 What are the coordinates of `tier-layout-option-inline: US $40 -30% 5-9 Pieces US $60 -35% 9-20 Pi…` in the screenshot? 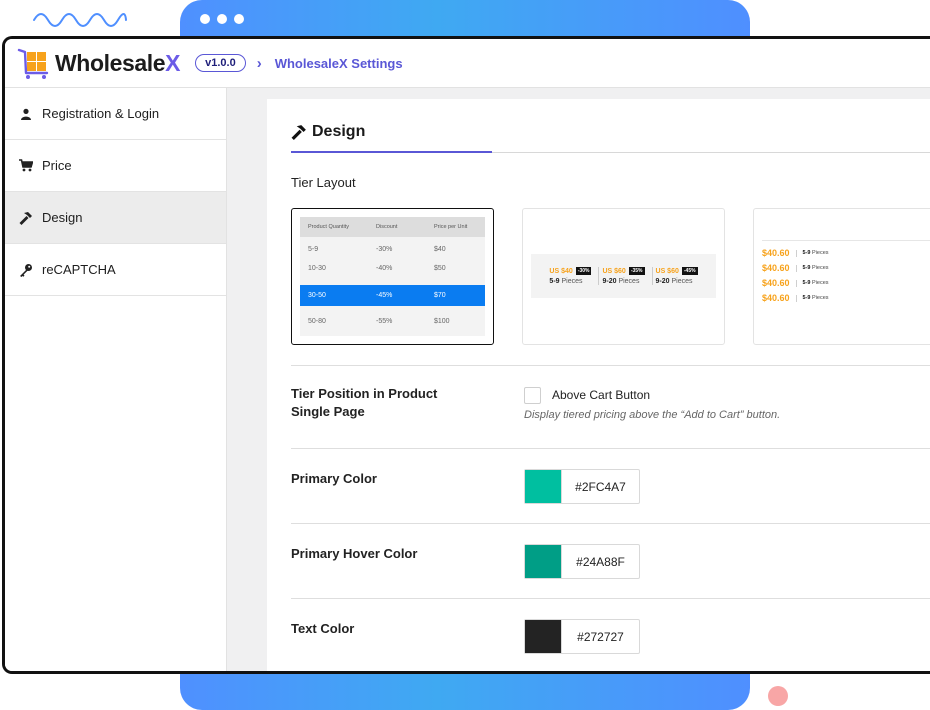 It's located at (623, 276).